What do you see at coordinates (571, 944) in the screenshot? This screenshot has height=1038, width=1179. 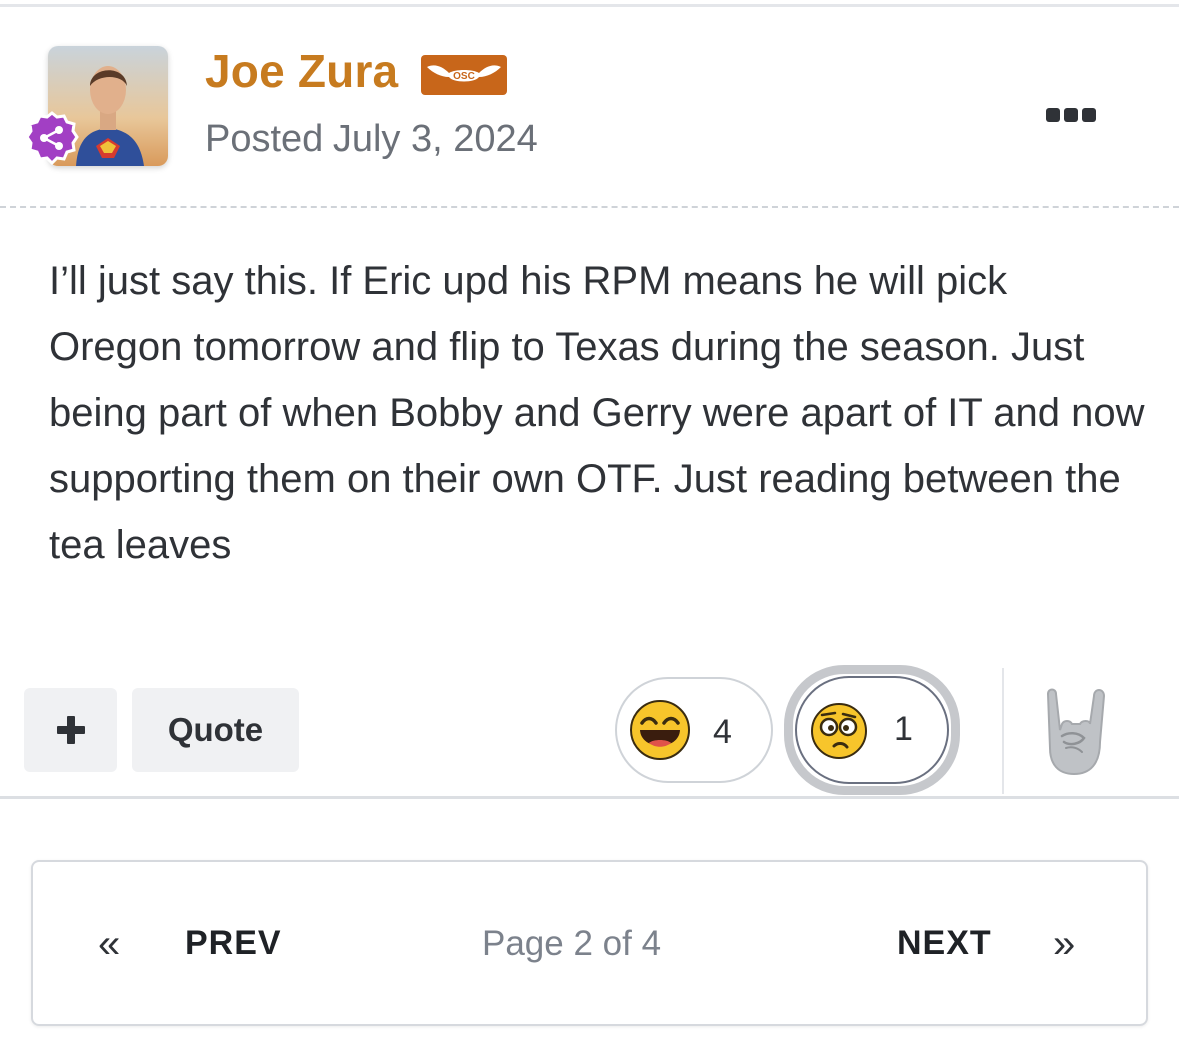 I see `page-indicator: Page 2 of 4` at bounding box center [571, 944].